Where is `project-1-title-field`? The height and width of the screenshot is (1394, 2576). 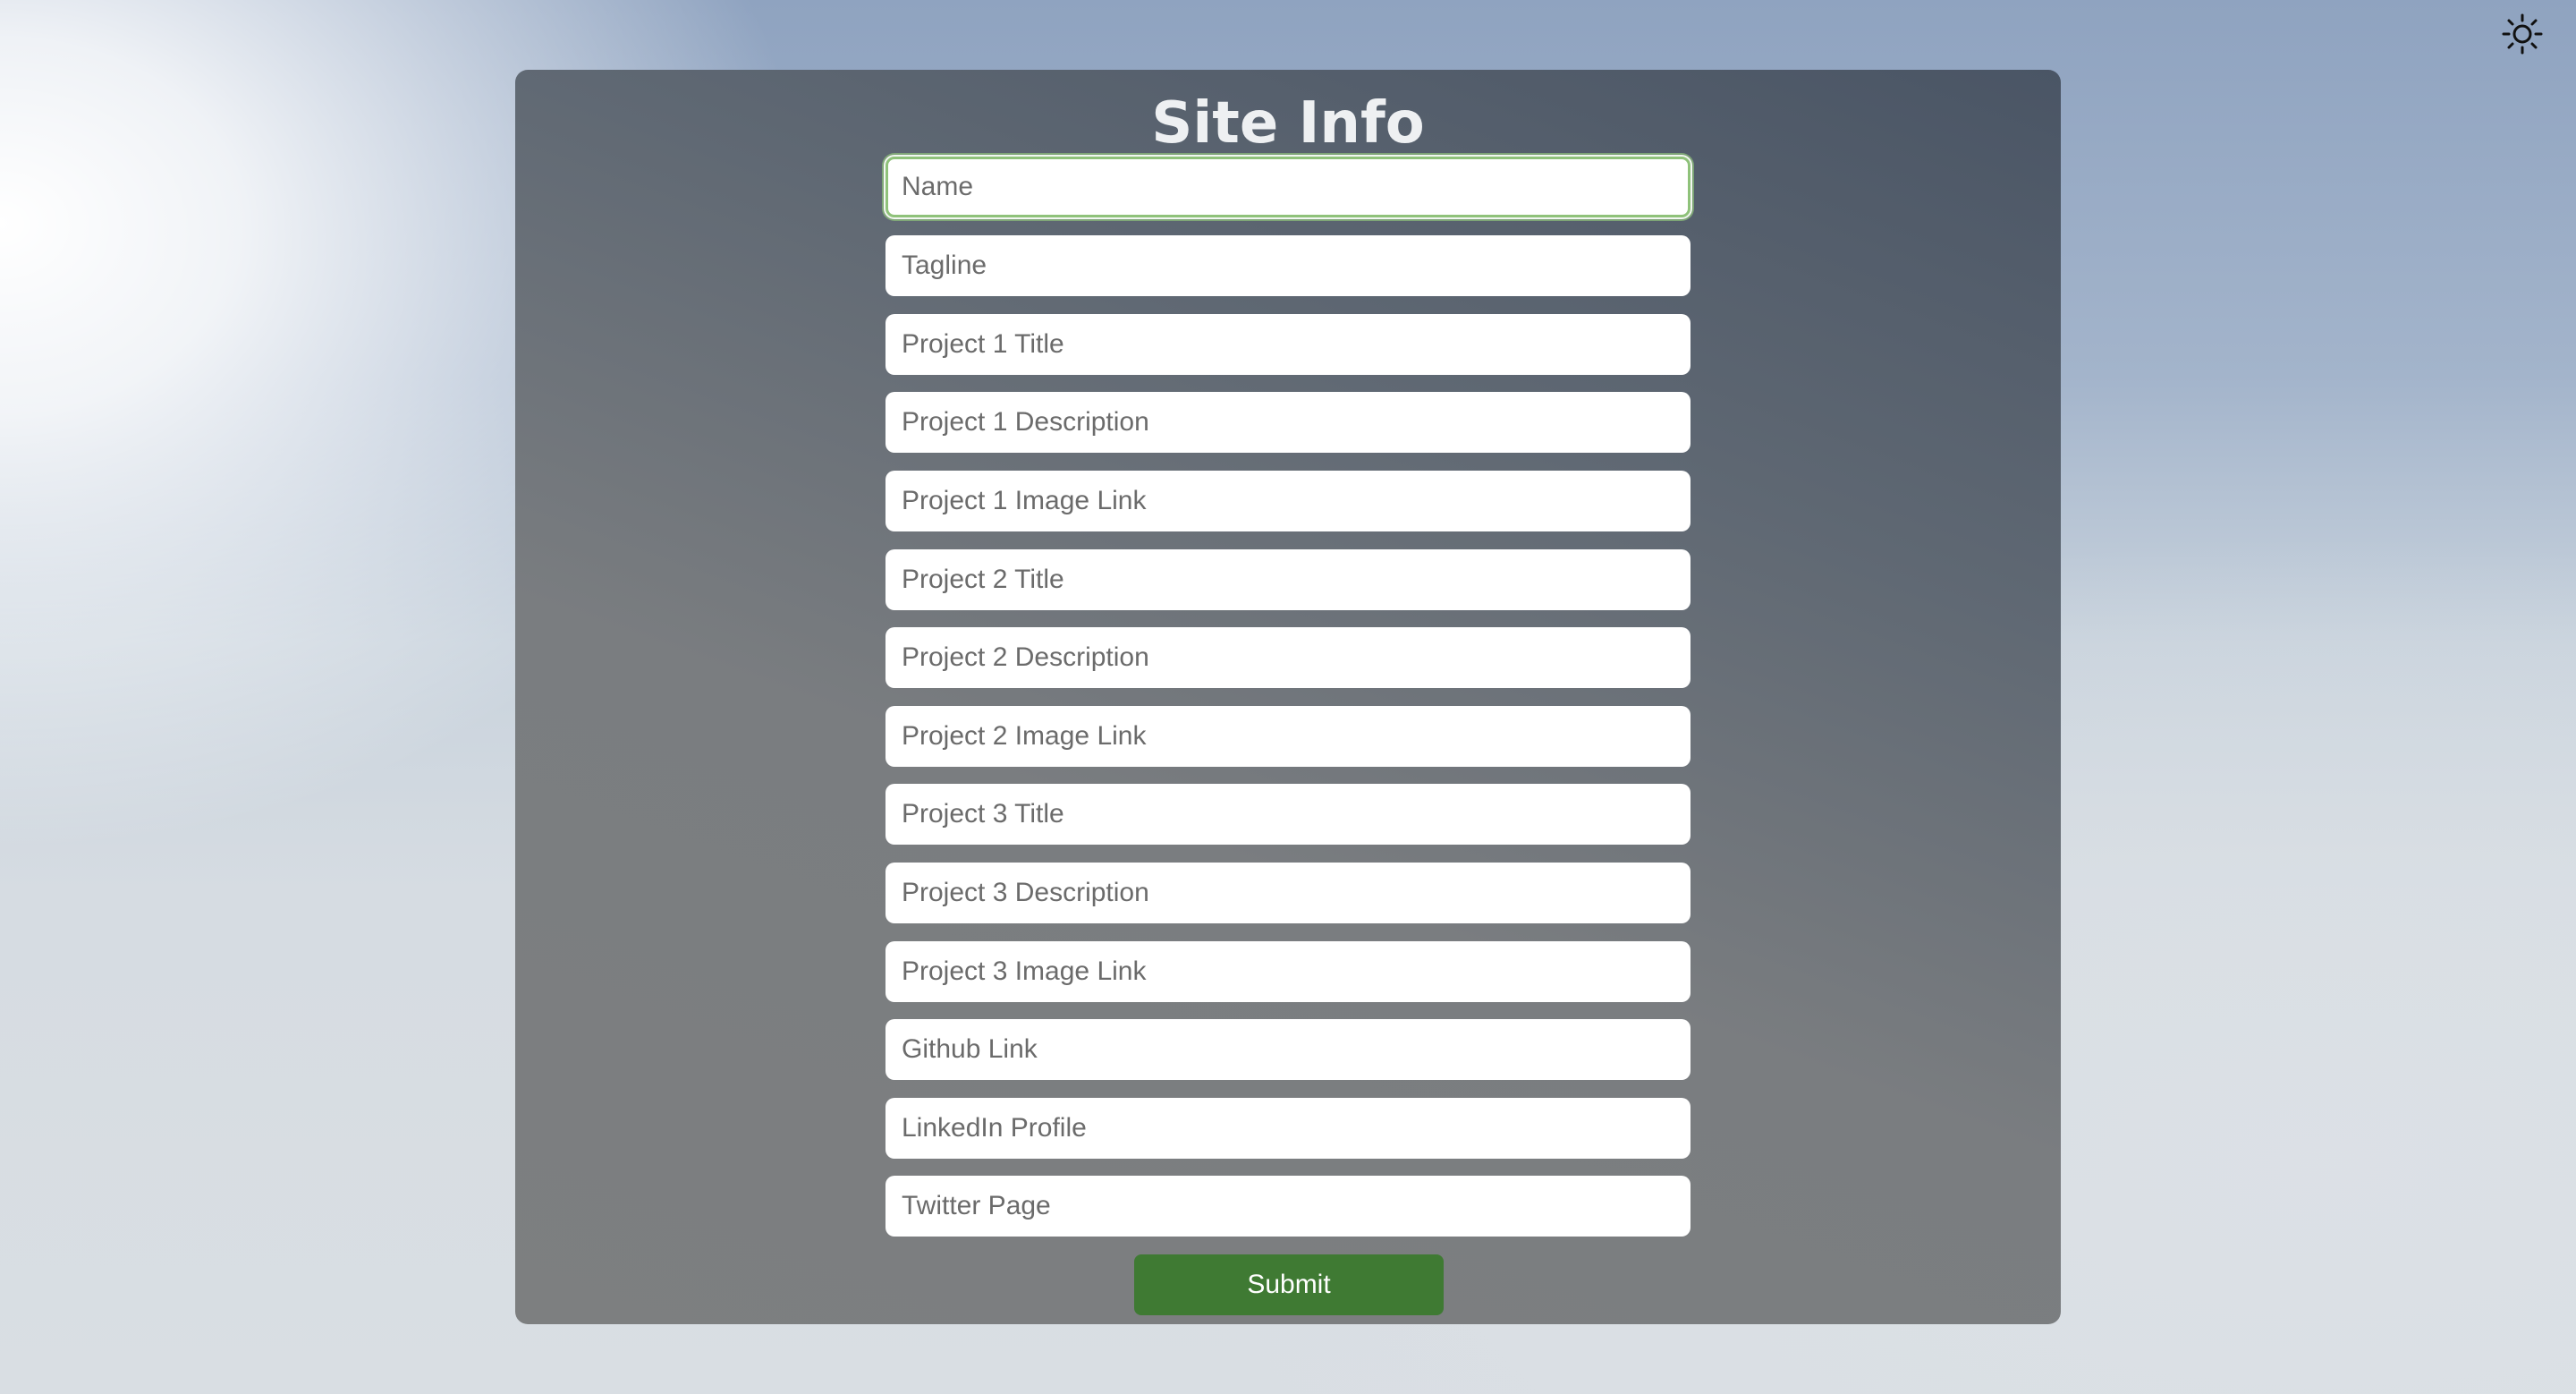 project-1-title-field is located at coordinates (1288, 345).